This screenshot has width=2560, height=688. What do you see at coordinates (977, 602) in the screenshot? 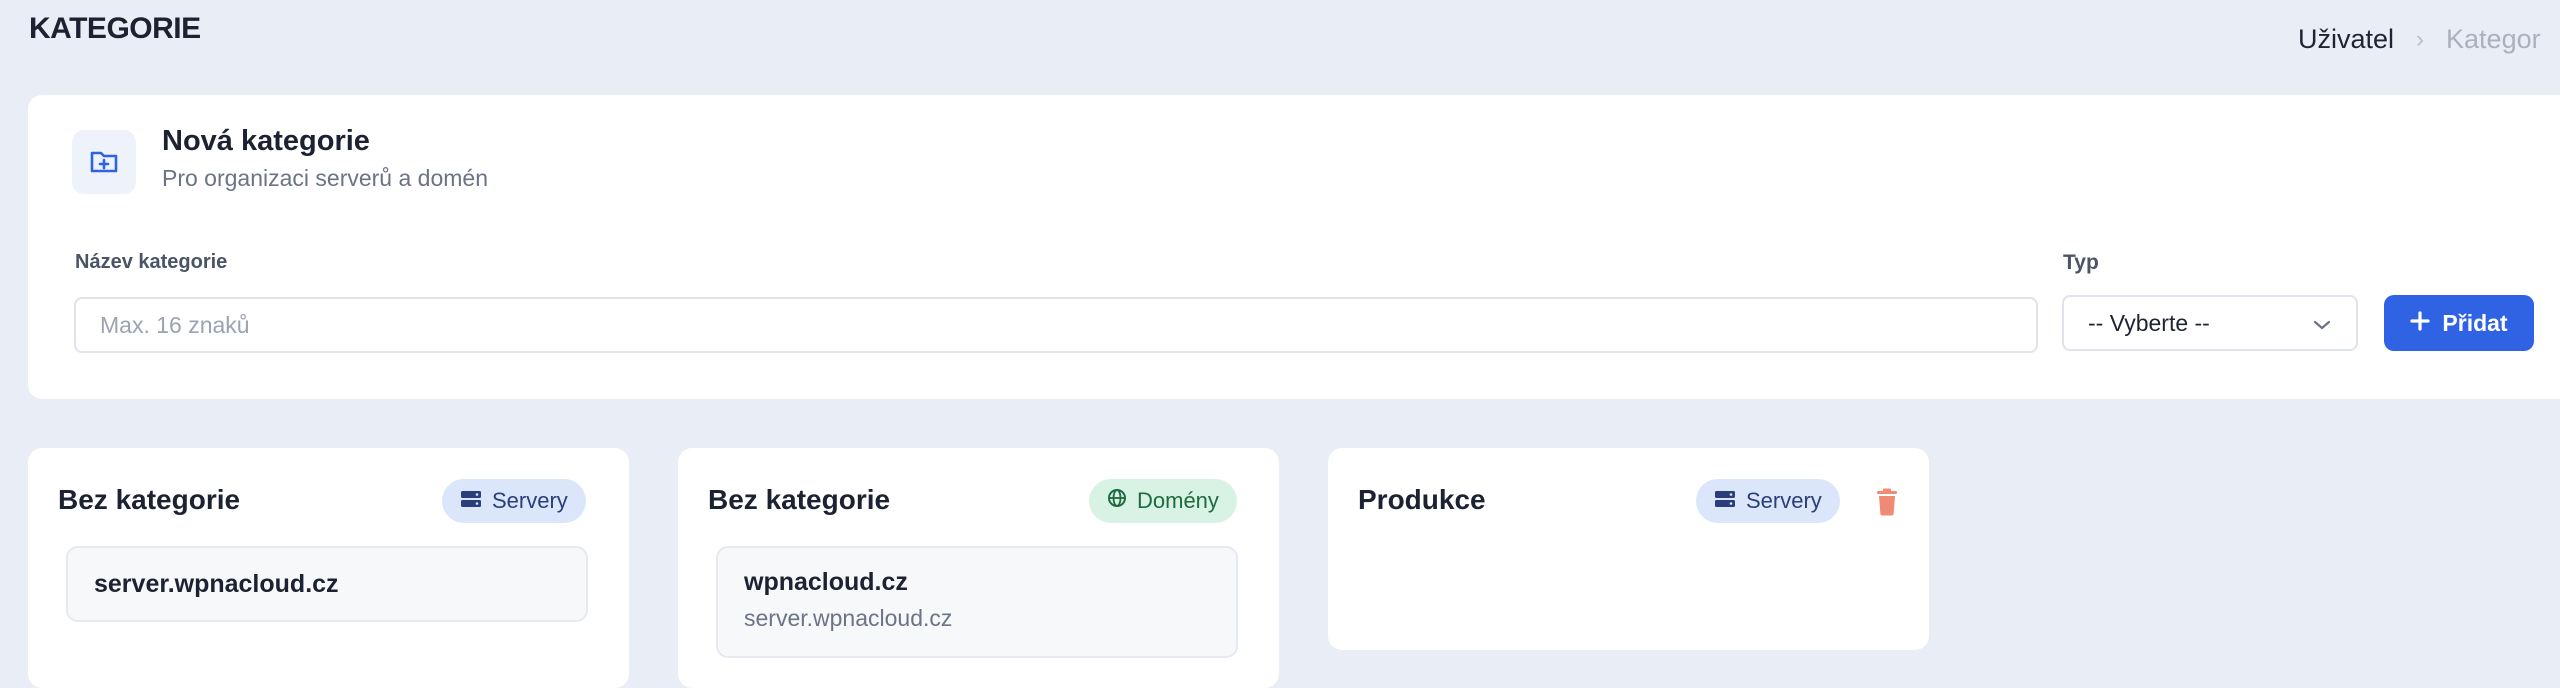
I see `list-item: wpnacloud.cz server.wpnacloud.cz` at bounding box center [977, 602].